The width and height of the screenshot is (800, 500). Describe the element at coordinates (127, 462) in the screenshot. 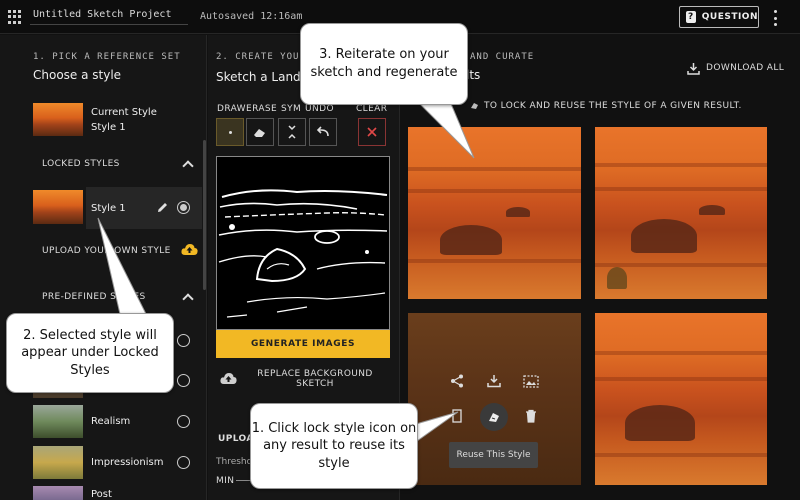

I see `style-name-impressionism: Impressionism` at that location.